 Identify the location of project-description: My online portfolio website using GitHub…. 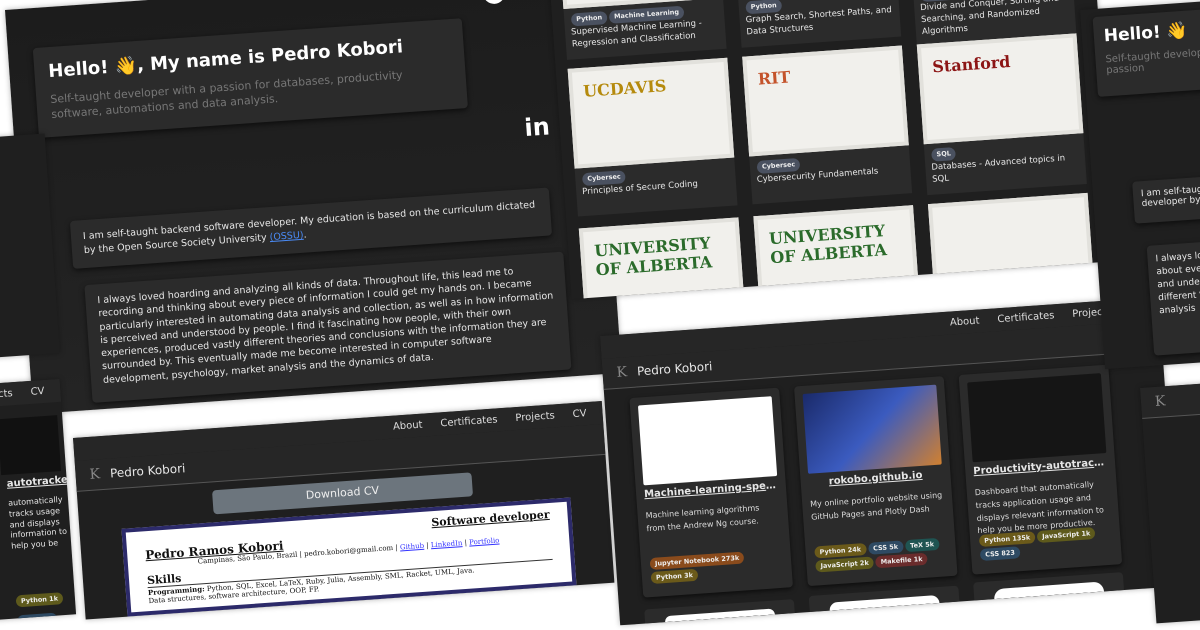
(876, 506).